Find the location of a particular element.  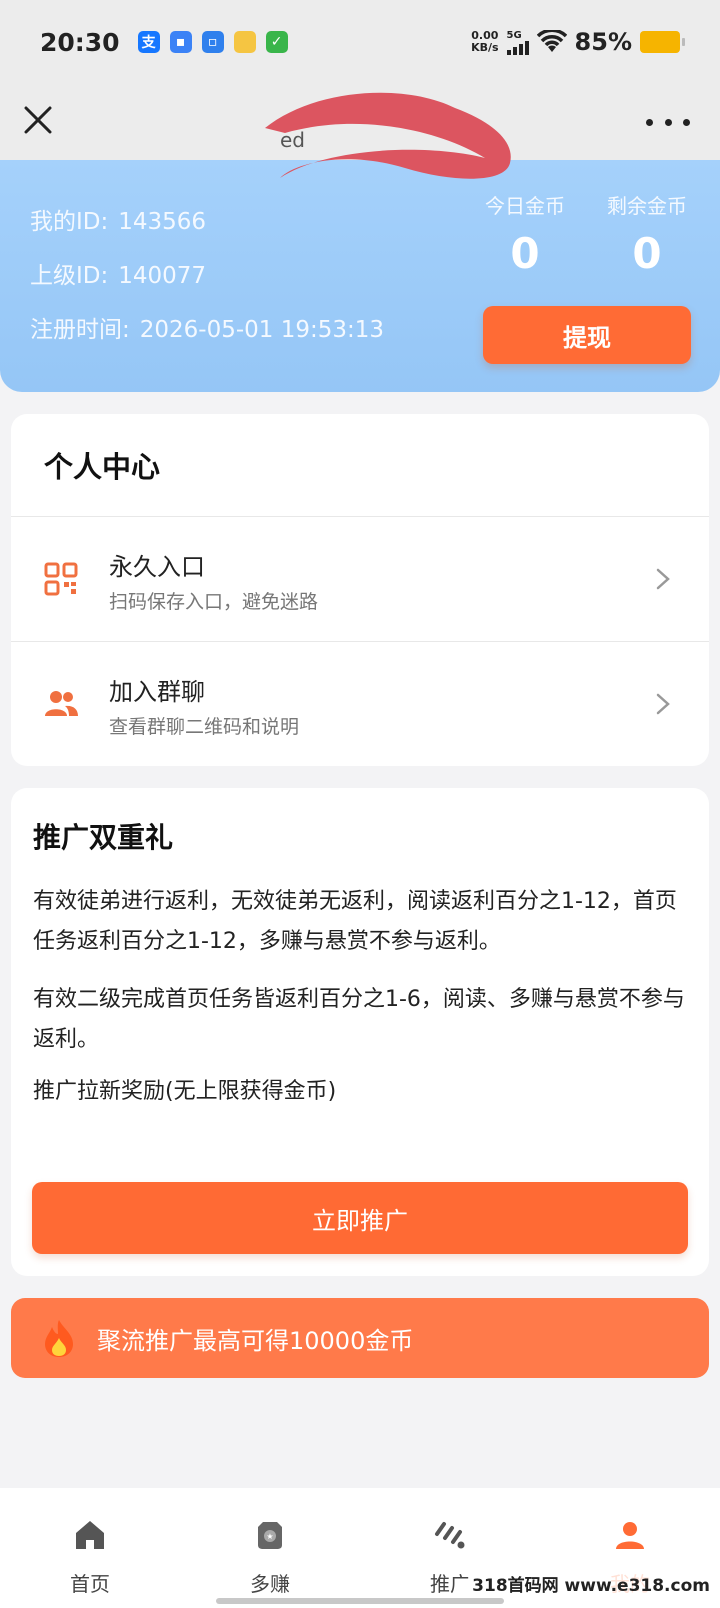

today-coins-value: 0 is located at coordinates (525, 253).